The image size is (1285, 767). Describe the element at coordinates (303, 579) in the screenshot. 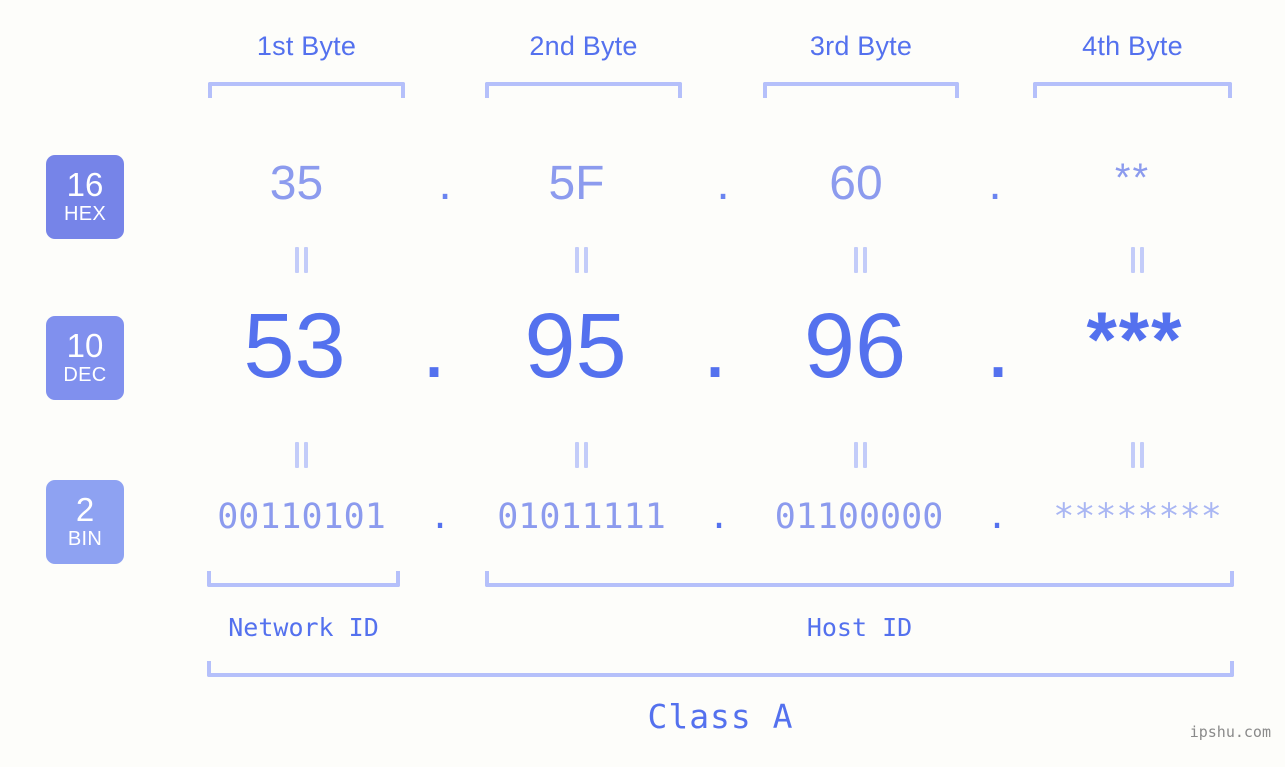

I see `network-id-bracket` at that location.